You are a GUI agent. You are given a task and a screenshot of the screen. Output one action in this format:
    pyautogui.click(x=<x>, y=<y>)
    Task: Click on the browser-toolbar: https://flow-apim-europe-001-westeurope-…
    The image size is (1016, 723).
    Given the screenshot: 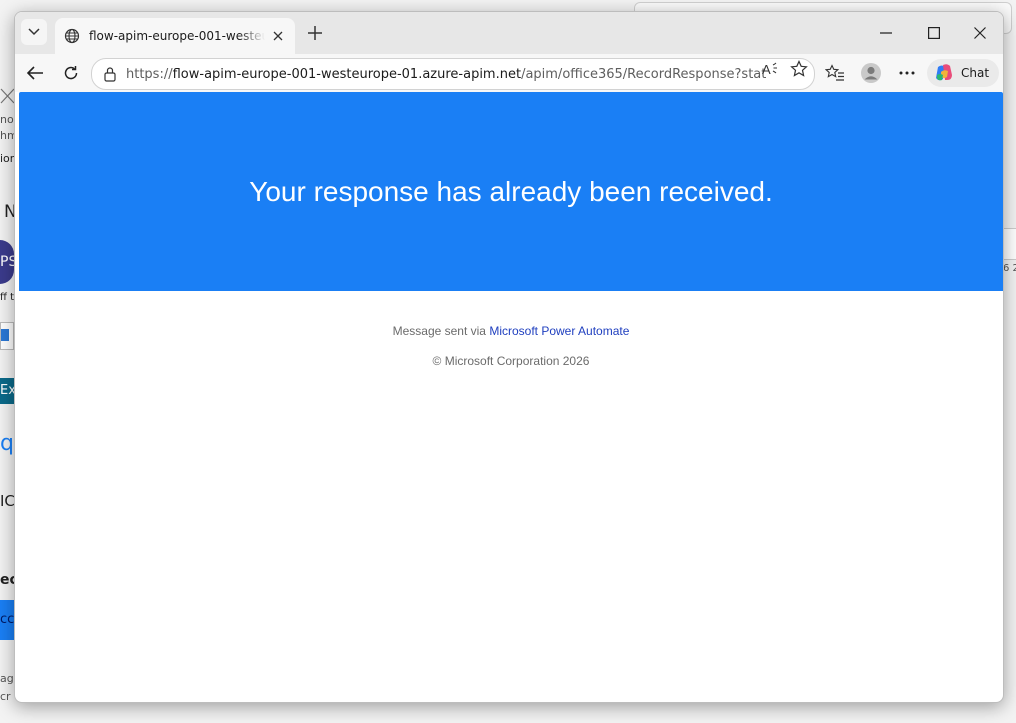 What is the action you would take?
    pyautogui.click(x=509, y=73)
    